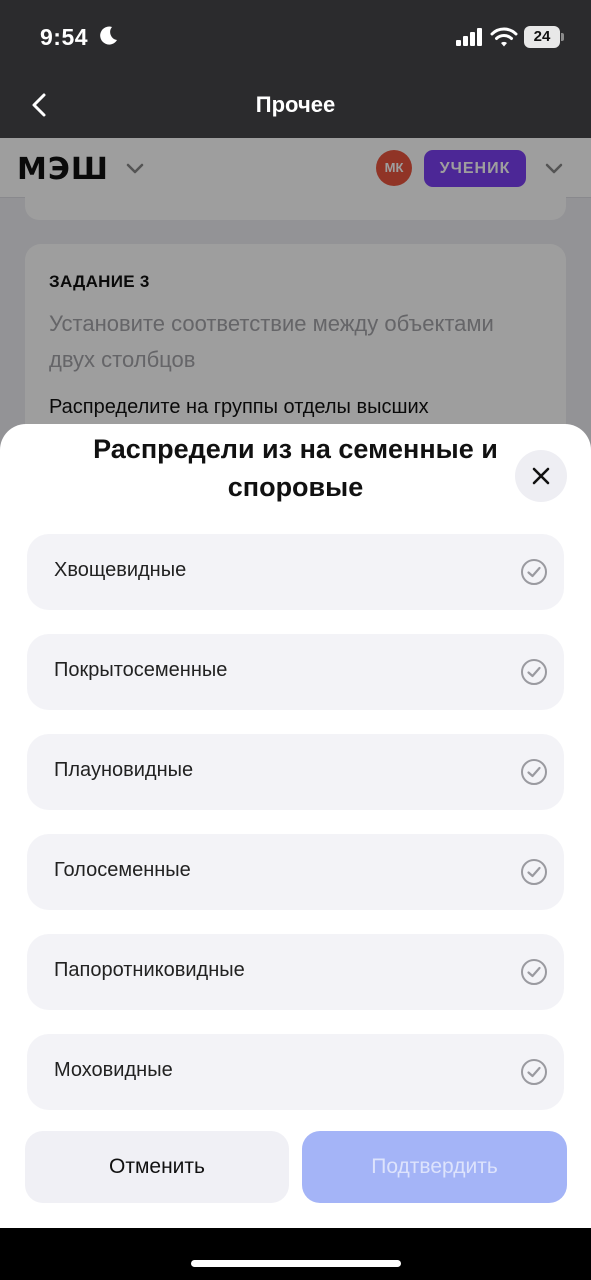  I want to click on option-label: Покрытосеменные, so click(141, 670).